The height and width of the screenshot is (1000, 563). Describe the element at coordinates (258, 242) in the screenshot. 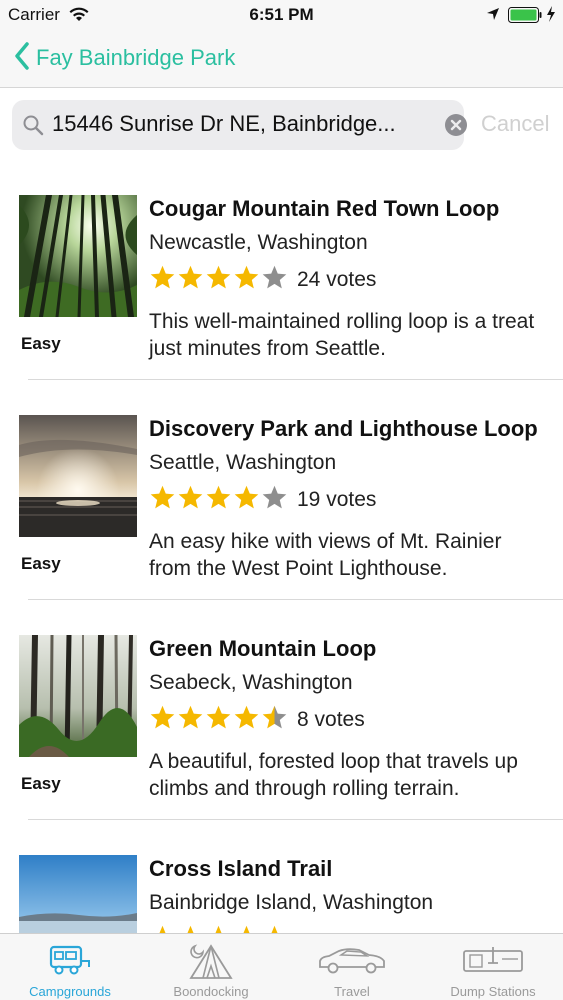

I see `trail-location: Newcastle, Washington` at that location.